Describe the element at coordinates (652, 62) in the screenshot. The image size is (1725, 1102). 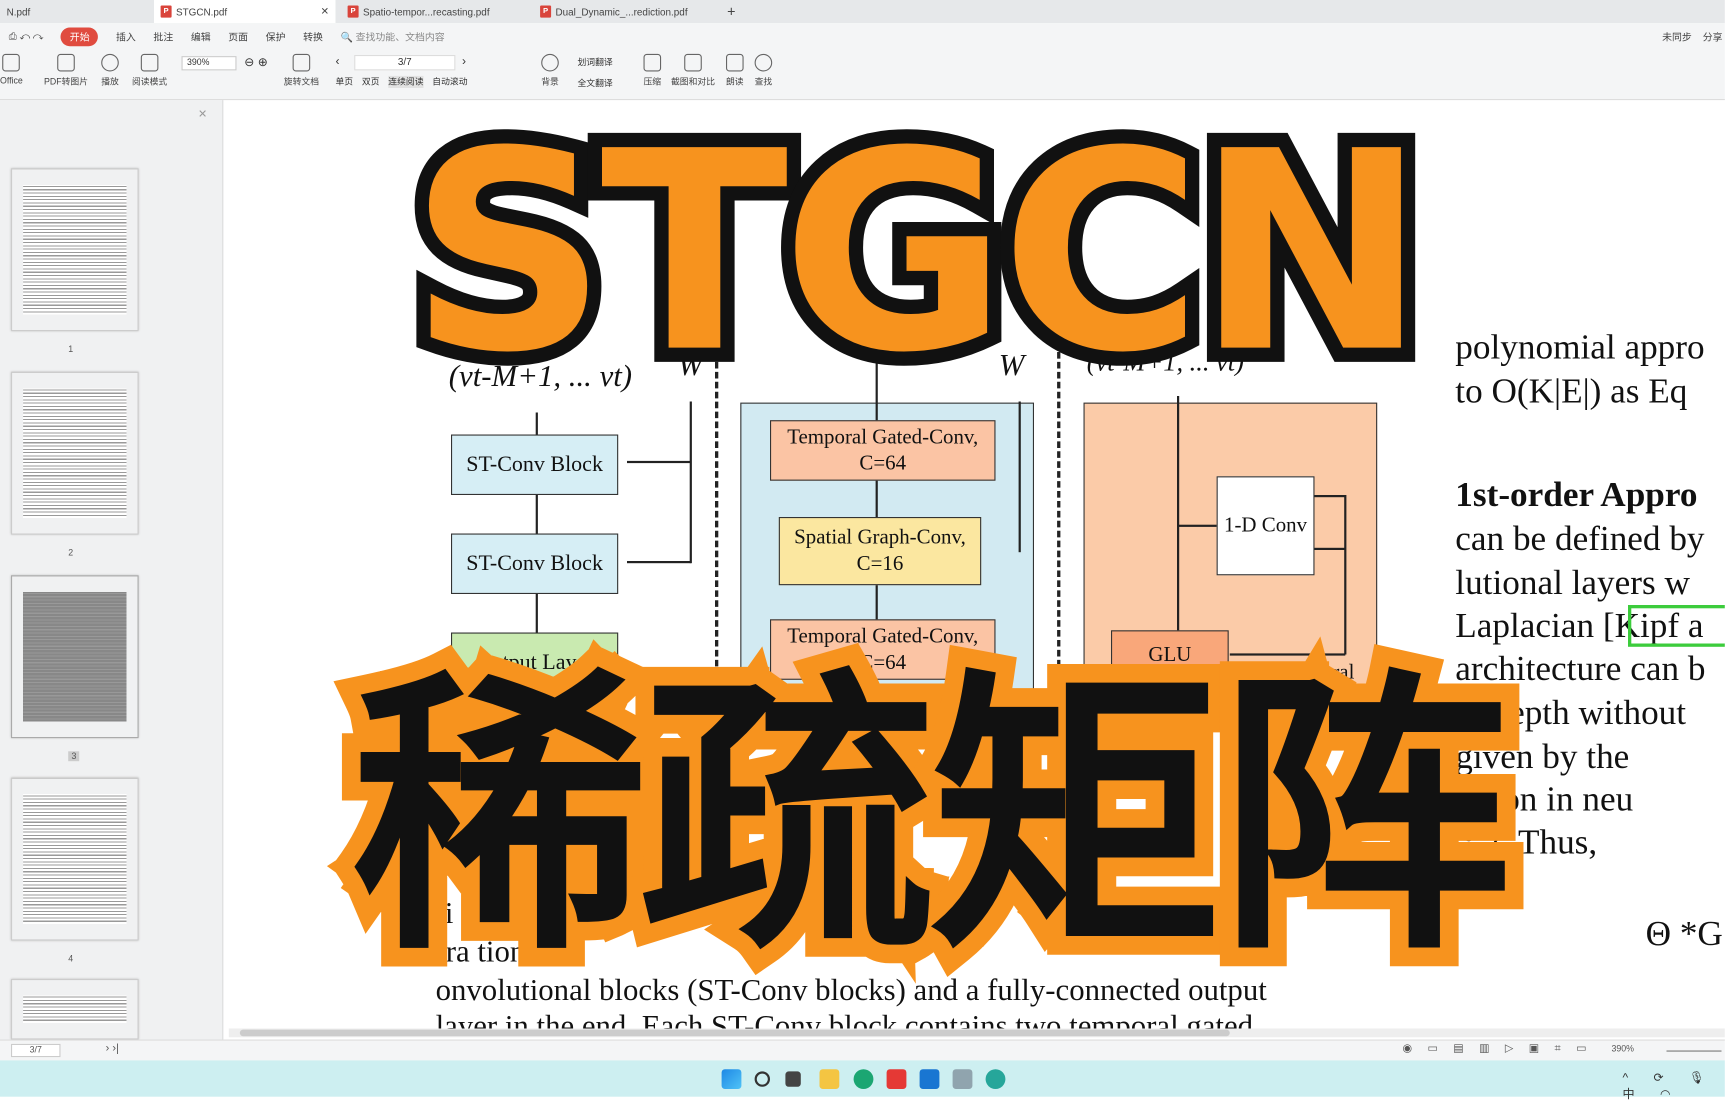
I see `compress-icon` at that location.